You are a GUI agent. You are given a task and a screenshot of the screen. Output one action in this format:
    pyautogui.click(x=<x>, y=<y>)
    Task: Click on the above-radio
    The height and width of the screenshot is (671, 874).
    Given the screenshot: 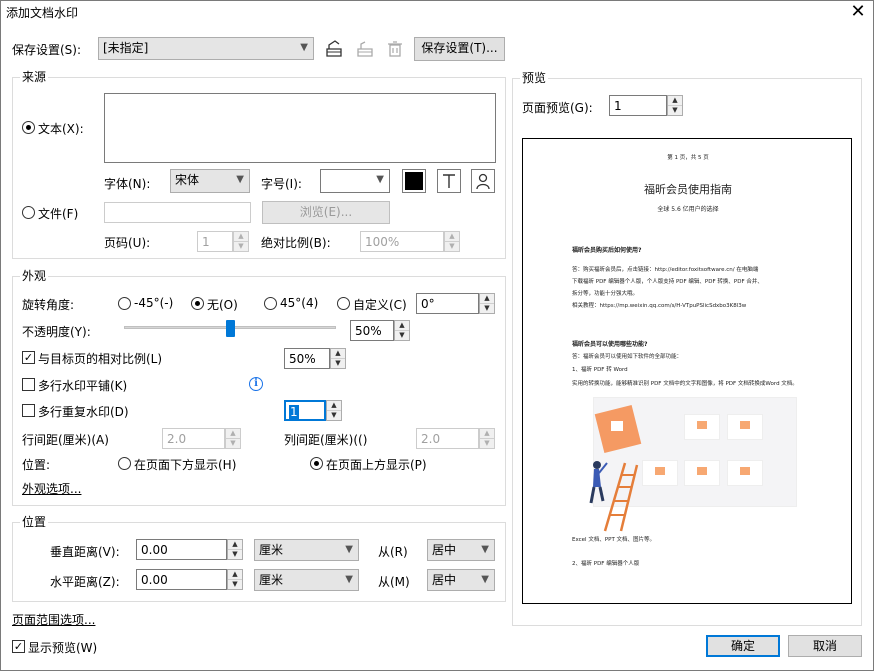 What is the action you would take?
    pyautogui.click(x=316, y=463)
    